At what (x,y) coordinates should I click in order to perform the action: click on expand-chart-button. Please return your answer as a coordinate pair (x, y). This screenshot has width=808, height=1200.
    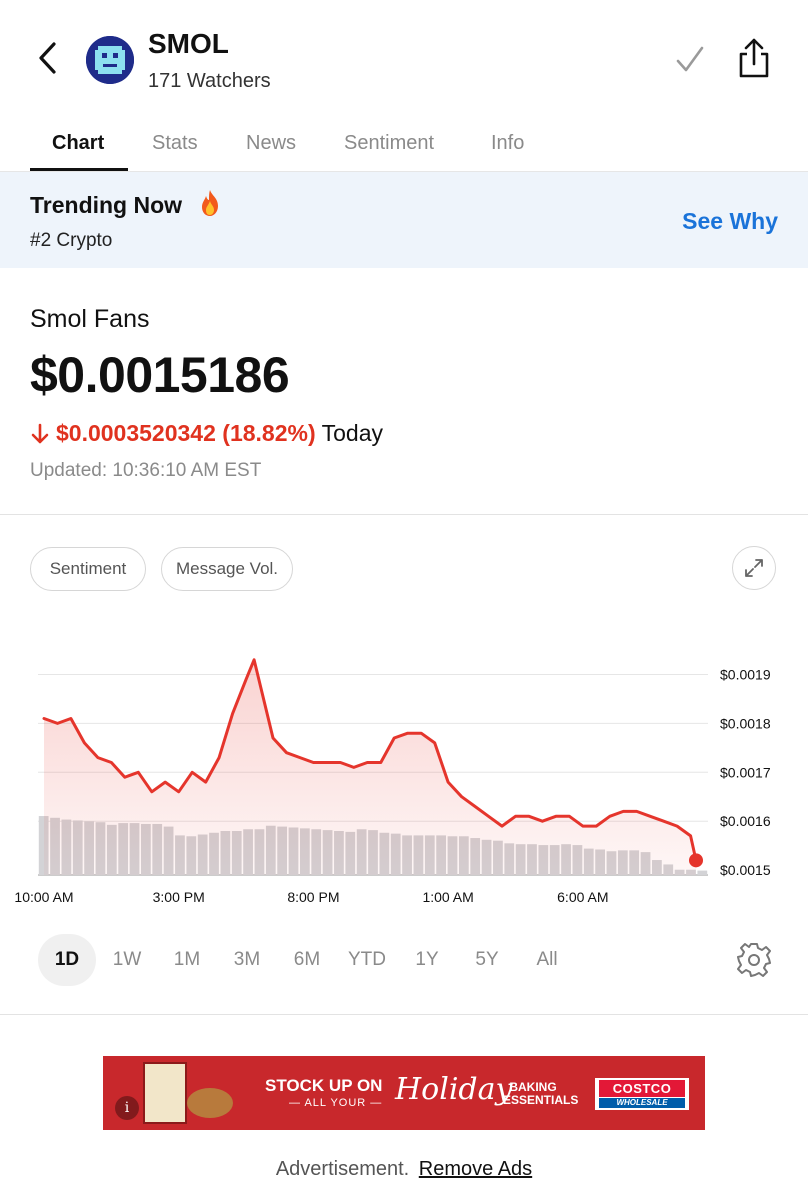
    Looking at the image, I should click on (754, 568).